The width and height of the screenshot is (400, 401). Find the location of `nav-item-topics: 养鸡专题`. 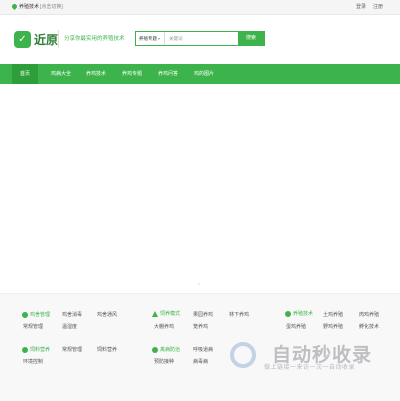

nav-item-topics: 养鸡专题 is located at coordinates (132, 74).